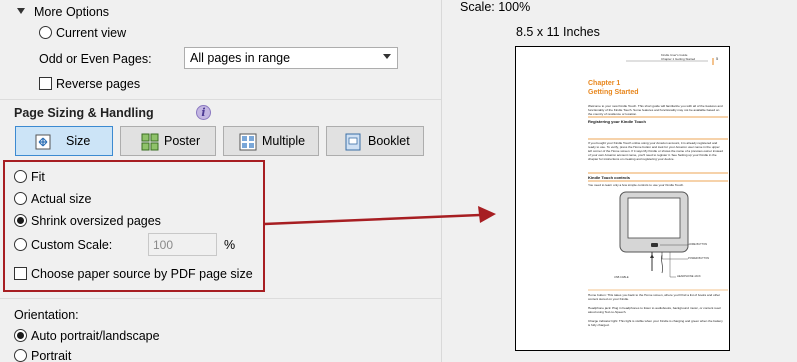 The height and width of the screenshot is (362, 797). I want to click on page-sizing-title: Page Sizing & Handling, so click(84, 113).